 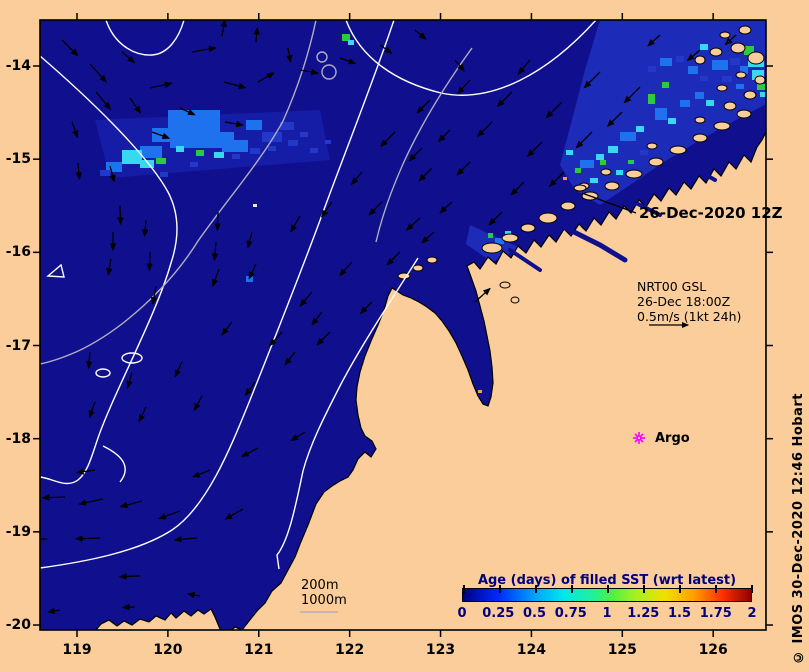 I want to click on depth-label-200m: 200m, so click(x=320, y=585).